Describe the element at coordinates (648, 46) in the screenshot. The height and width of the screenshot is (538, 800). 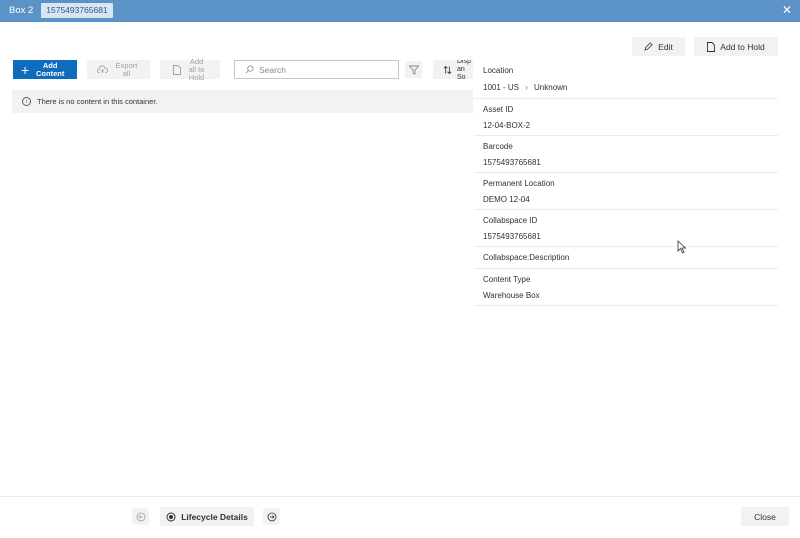
I see `pencil-icon` at that location.